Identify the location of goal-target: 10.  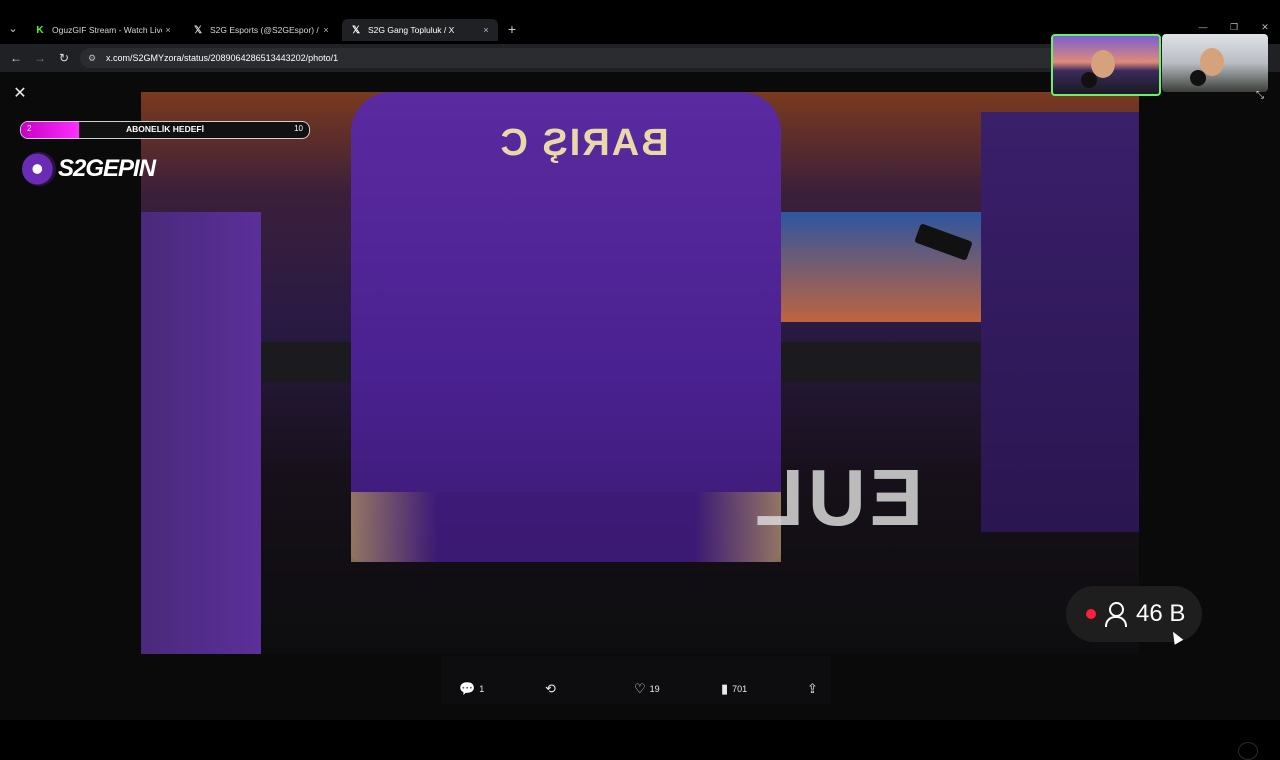
(298, 128).